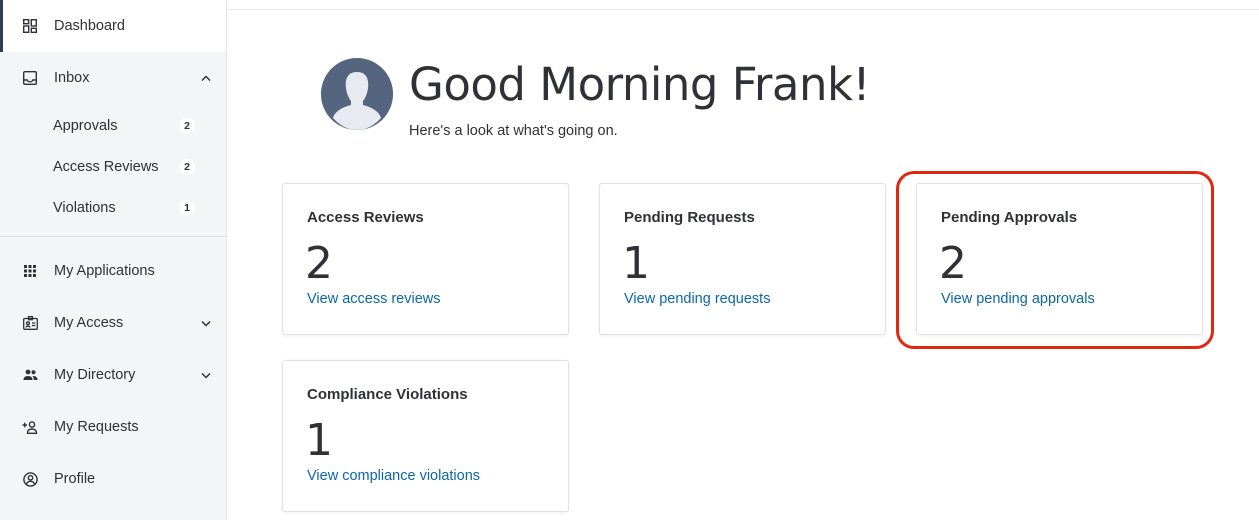 The image size is (1259, 520). What do you see at coordinates (743, 9) in the screenshot?
I see `header-divider` at bounding box center [743, 9].